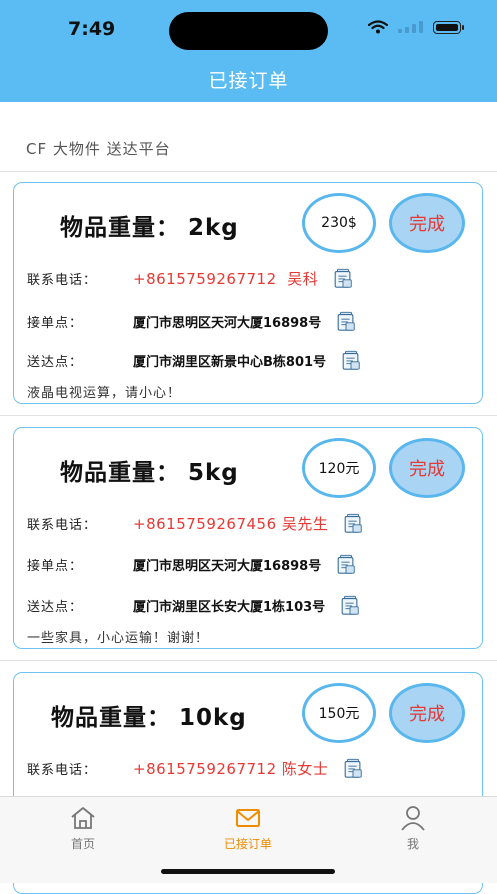 Image resolution: width=497 pixels, height=894 pixels. What do you see at coordinates (247, 844) in the screenshot?
I see `tab-label: 已接订单` at bounding box center [247, 844].